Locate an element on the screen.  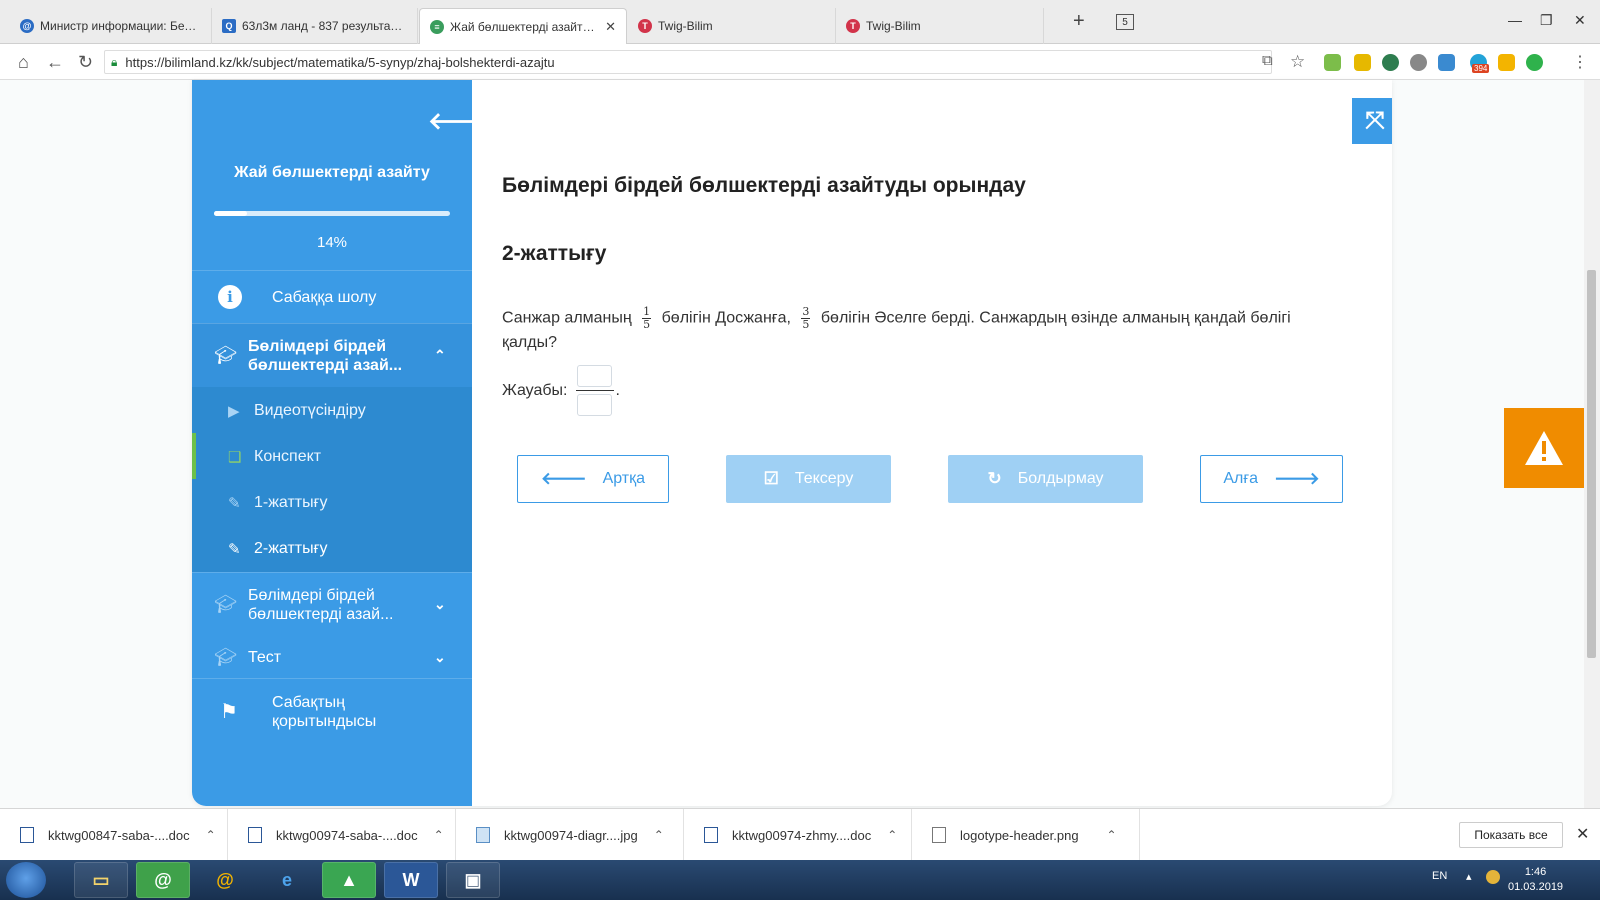
warning-icon is located at coordinates (1544, 448).